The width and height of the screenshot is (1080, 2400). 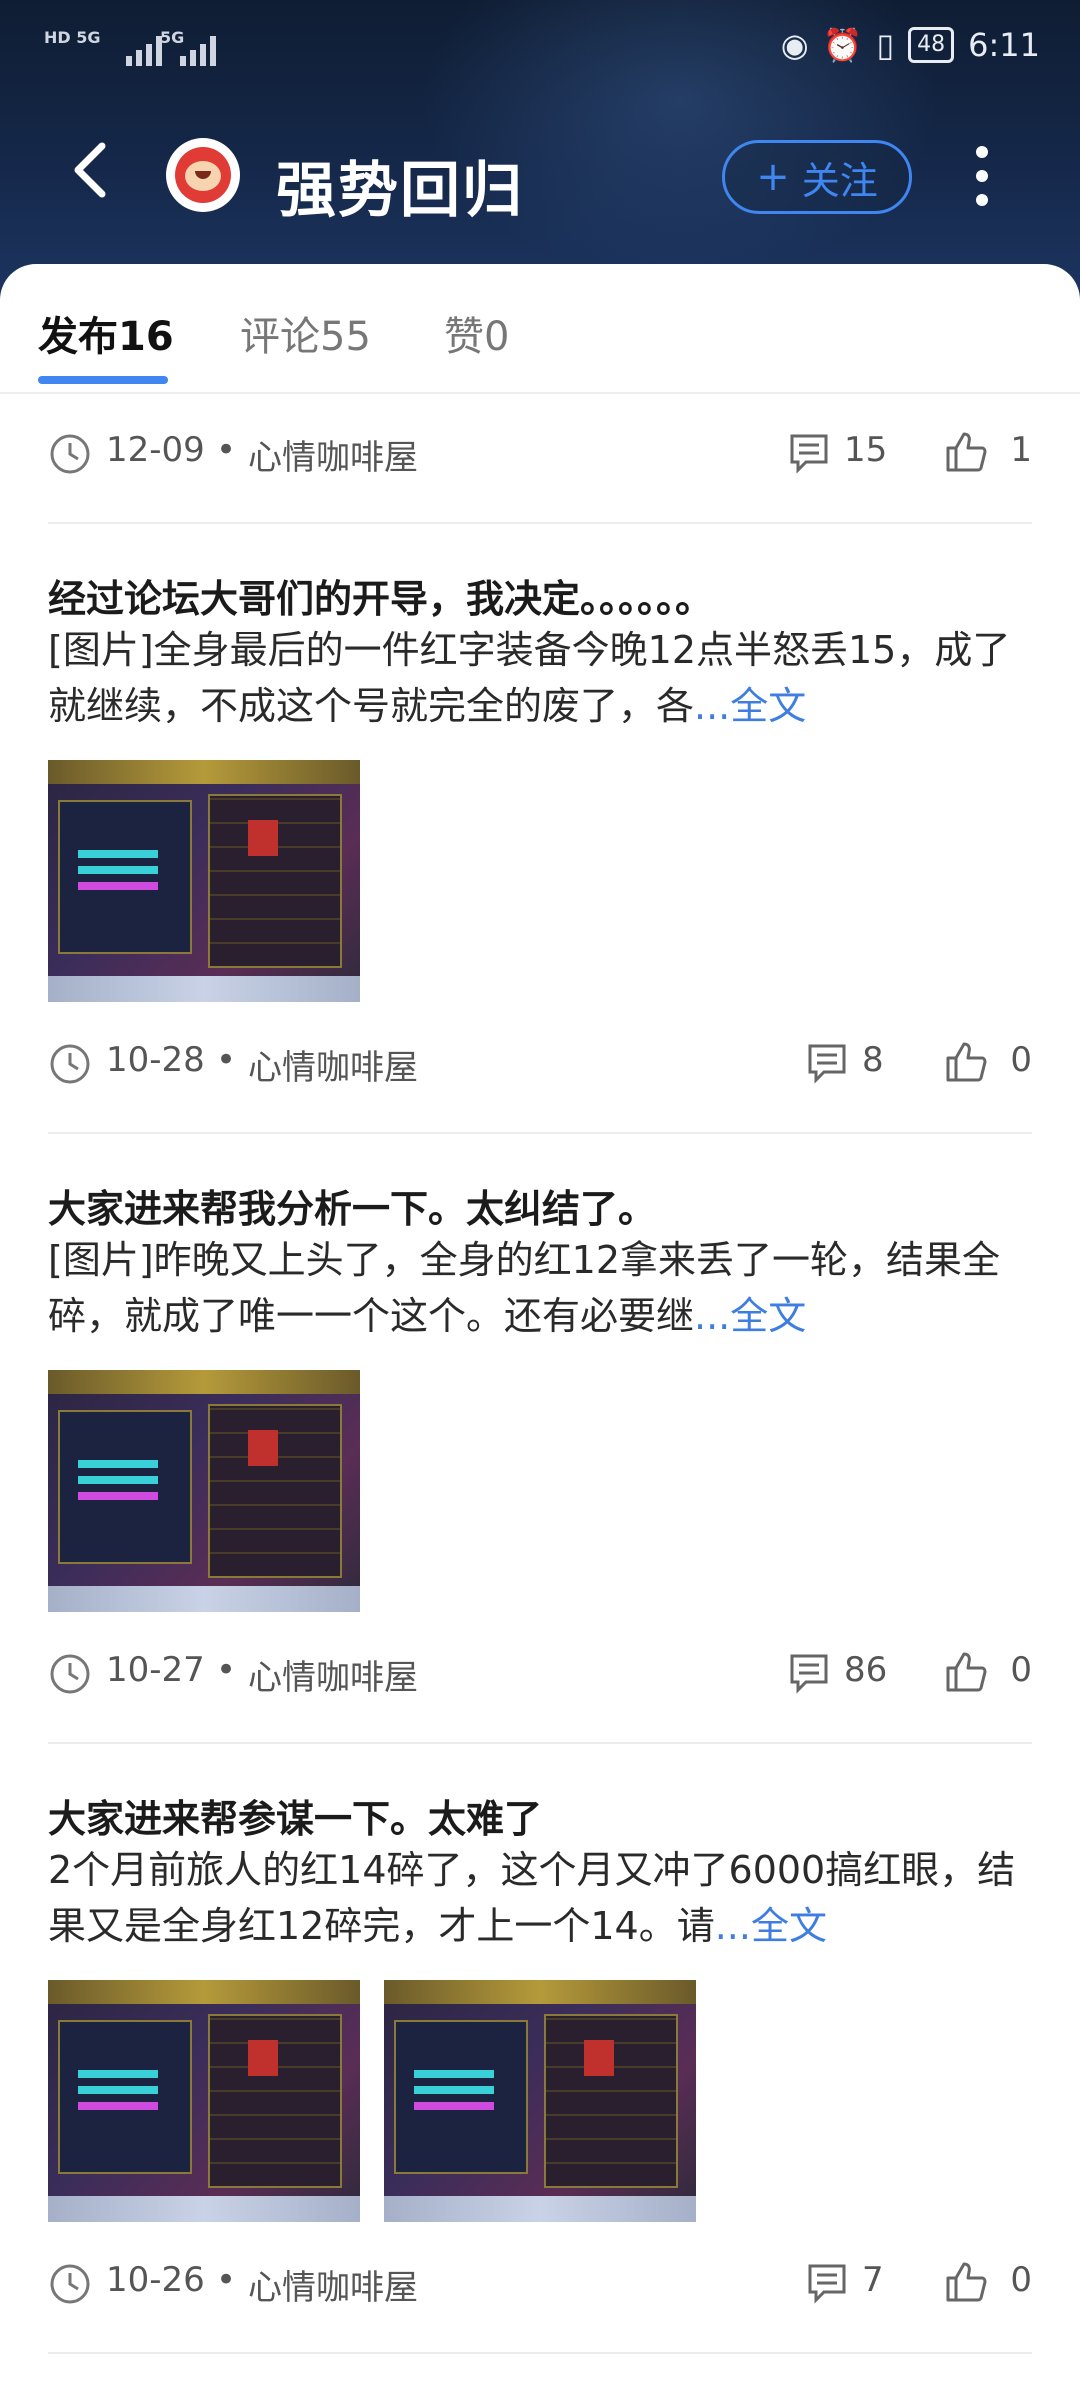 I want to click on comment-count: 86, so click(x=866, y=1670).